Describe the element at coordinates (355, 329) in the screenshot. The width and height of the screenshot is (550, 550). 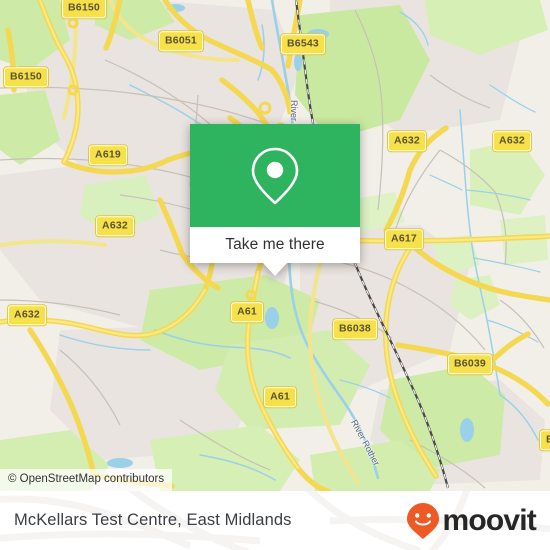
I see `road-shield: B6038` at that location.